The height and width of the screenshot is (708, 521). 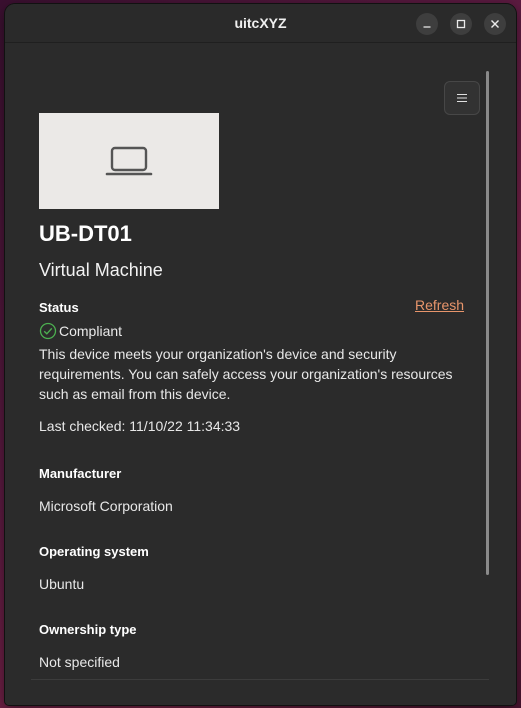 I want to click on manufacturer-label: Manufacturer, so click(x=80, y=473).